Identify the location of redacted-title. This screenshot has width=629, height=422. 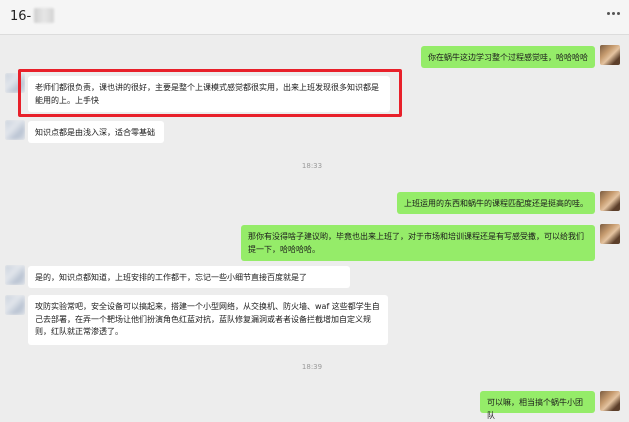
(44, 15).